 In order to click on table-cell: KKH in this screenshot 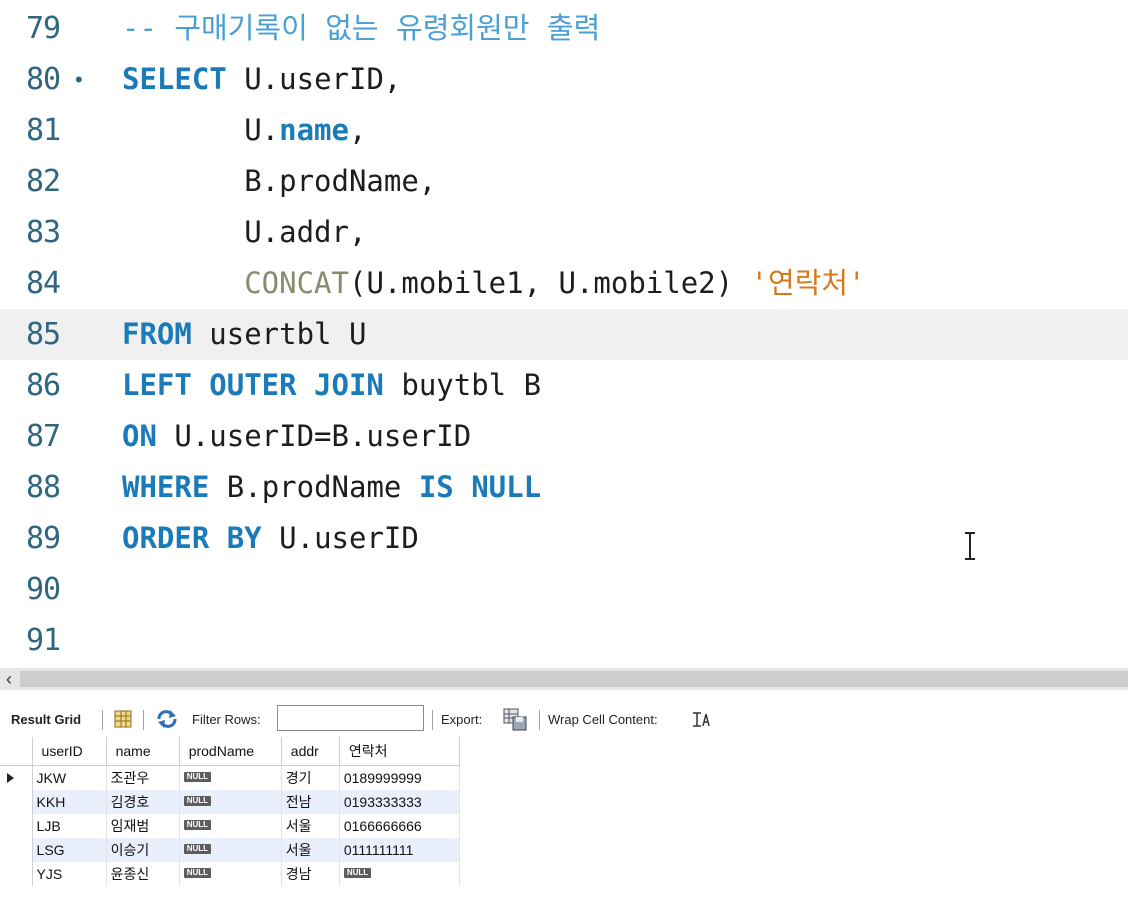, I will do `click(69, 802)`.